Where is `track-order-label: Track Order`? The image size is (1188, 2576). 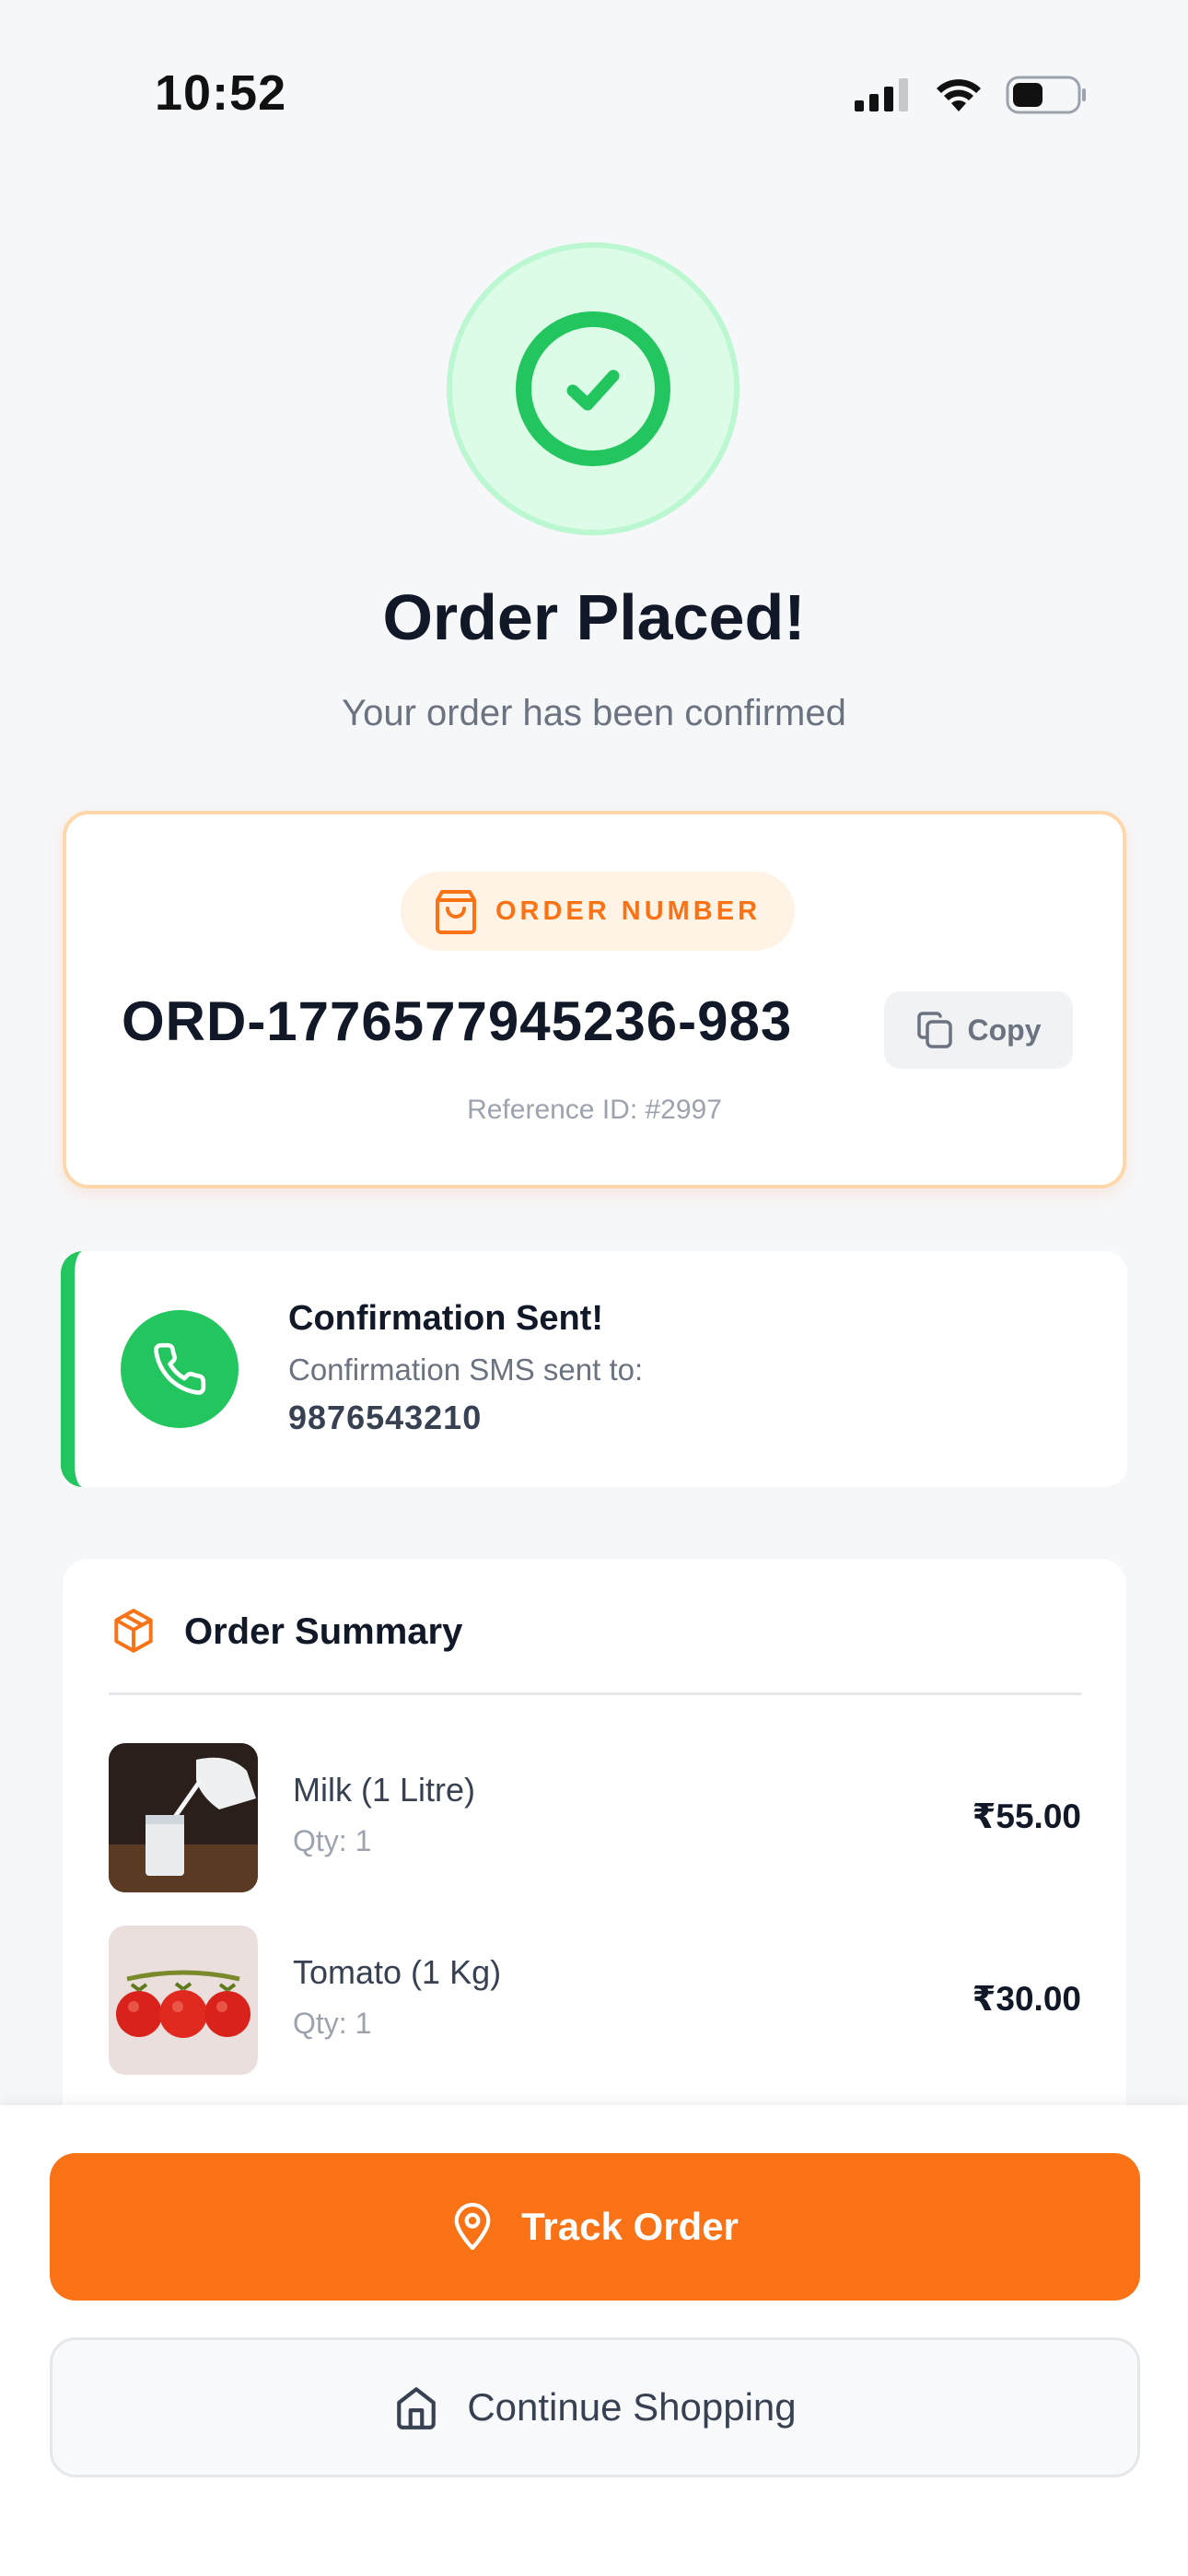
track-order-label: Track Order is located at coordinates (630, 2226).